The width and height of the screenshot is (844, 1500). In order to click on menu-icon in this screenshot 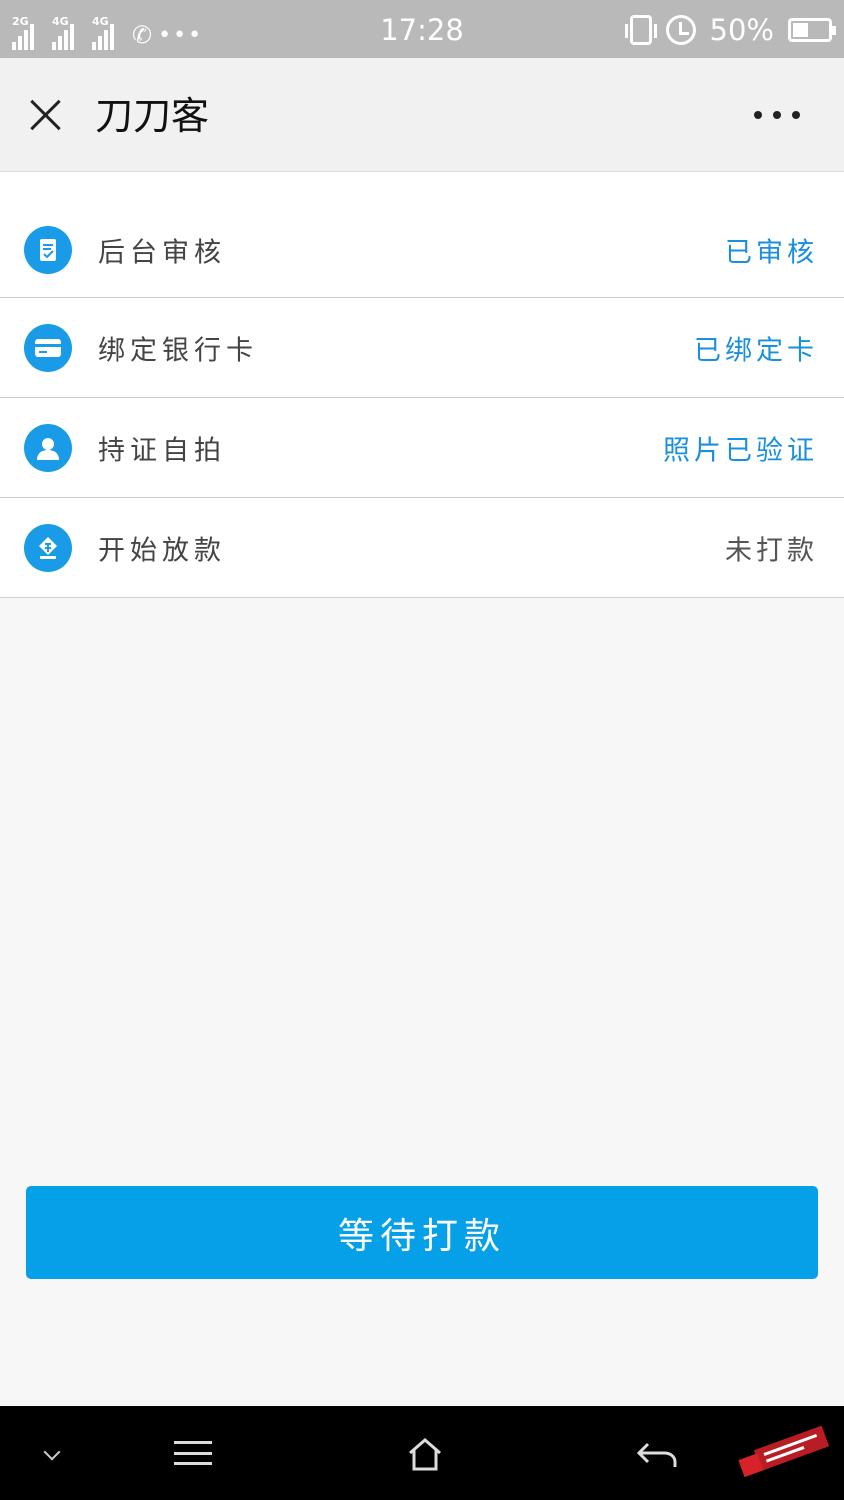, I will do `click(193, 1453)`.